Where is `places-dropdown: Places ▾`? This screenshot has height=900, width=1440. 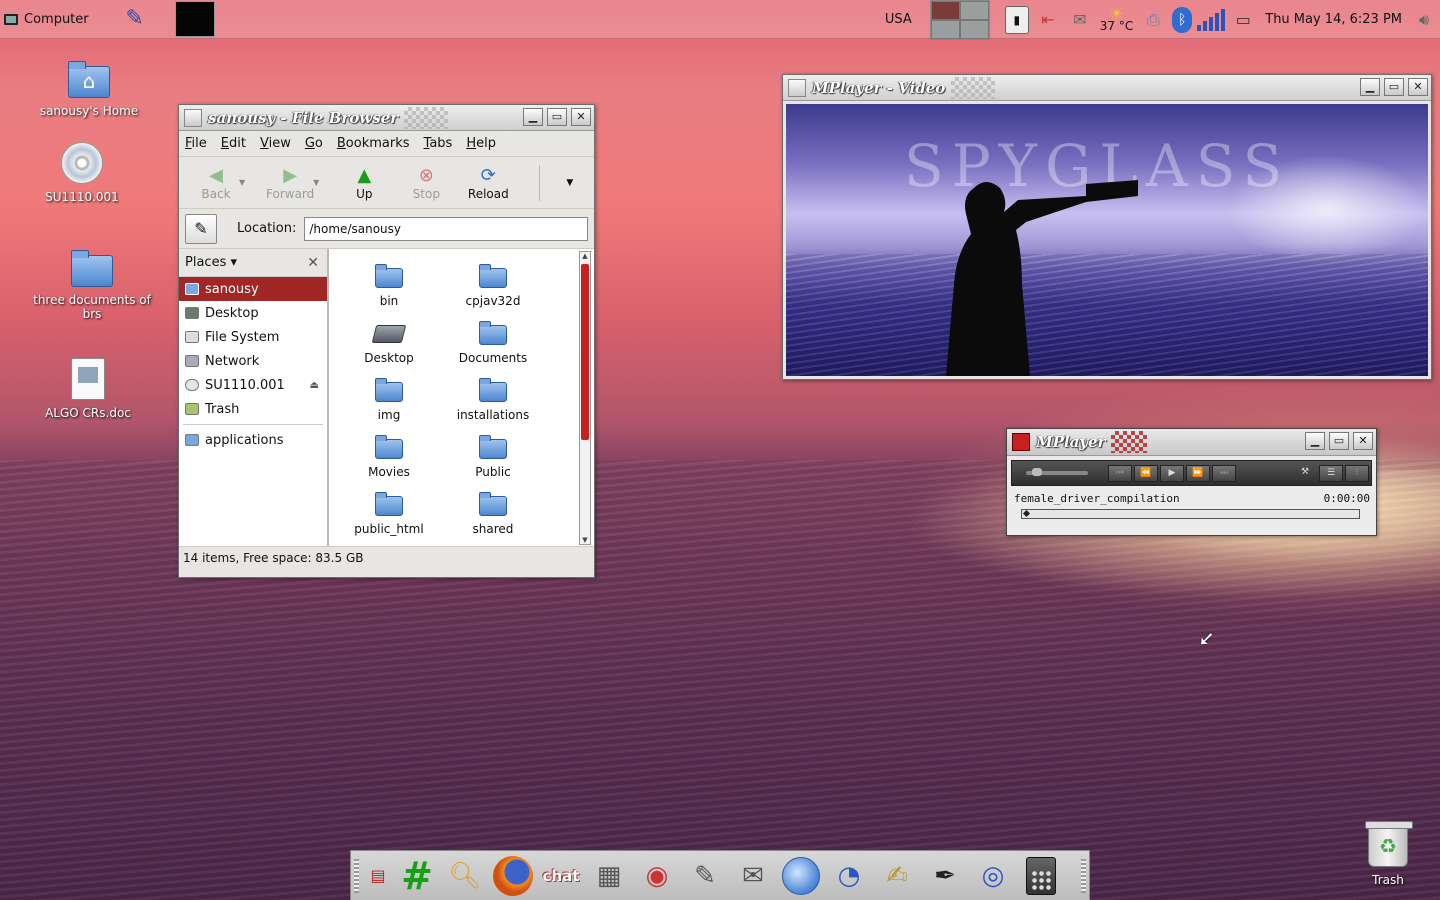
places-dropdown: Places ▾ is located at coordinates (211, 262).